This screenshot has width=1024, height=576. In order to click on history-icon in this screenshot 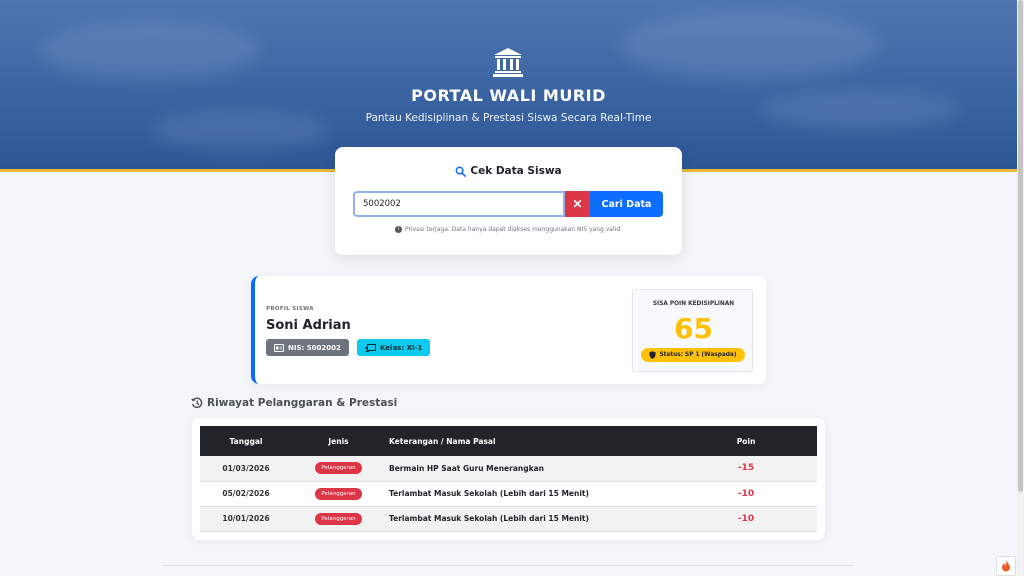, I will do `click(197, 403)`.